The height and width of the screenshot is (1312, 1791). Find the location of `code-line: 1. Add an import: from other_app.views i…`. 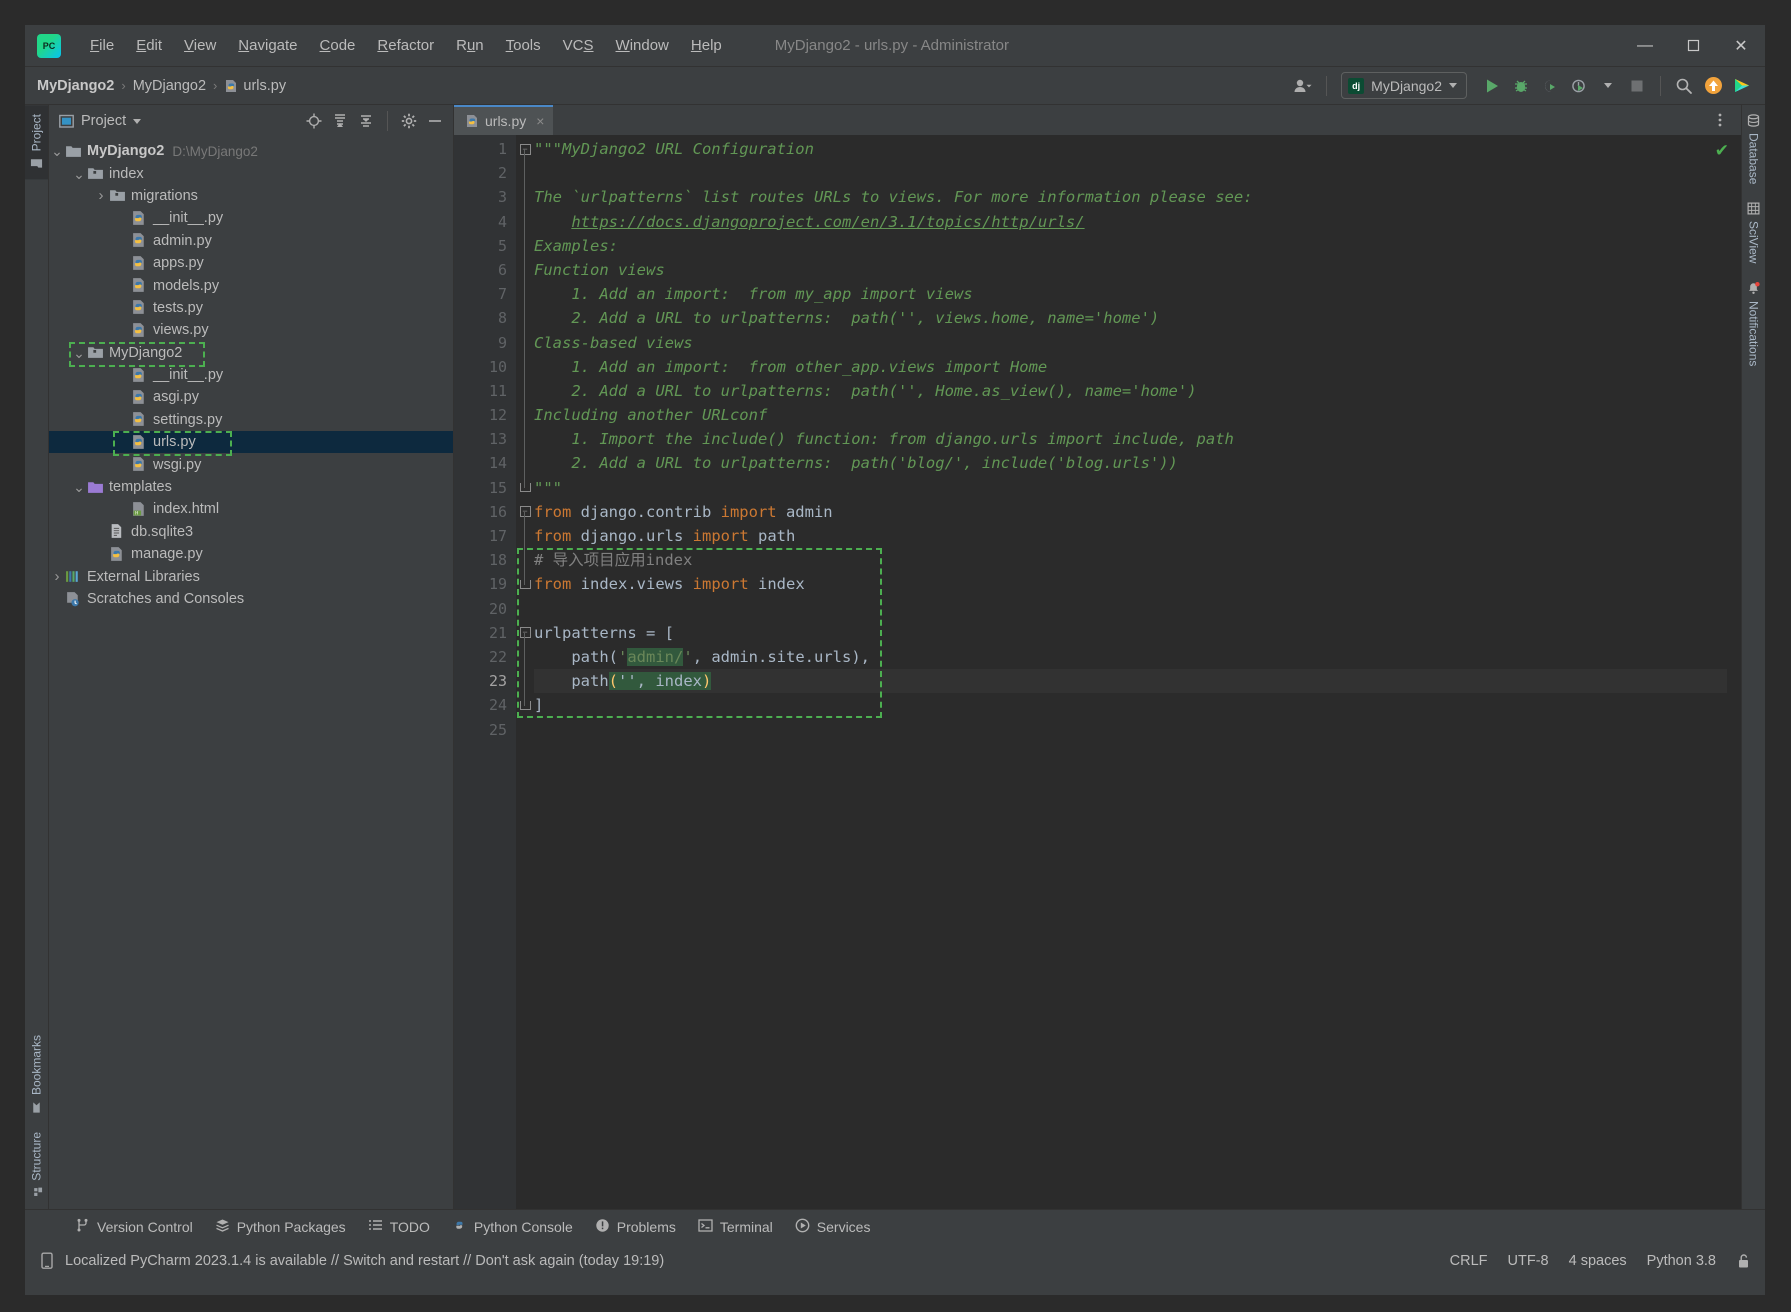

code-line: 1. Add an import: from other_app.views i… is located at coordinates (1130, 367).